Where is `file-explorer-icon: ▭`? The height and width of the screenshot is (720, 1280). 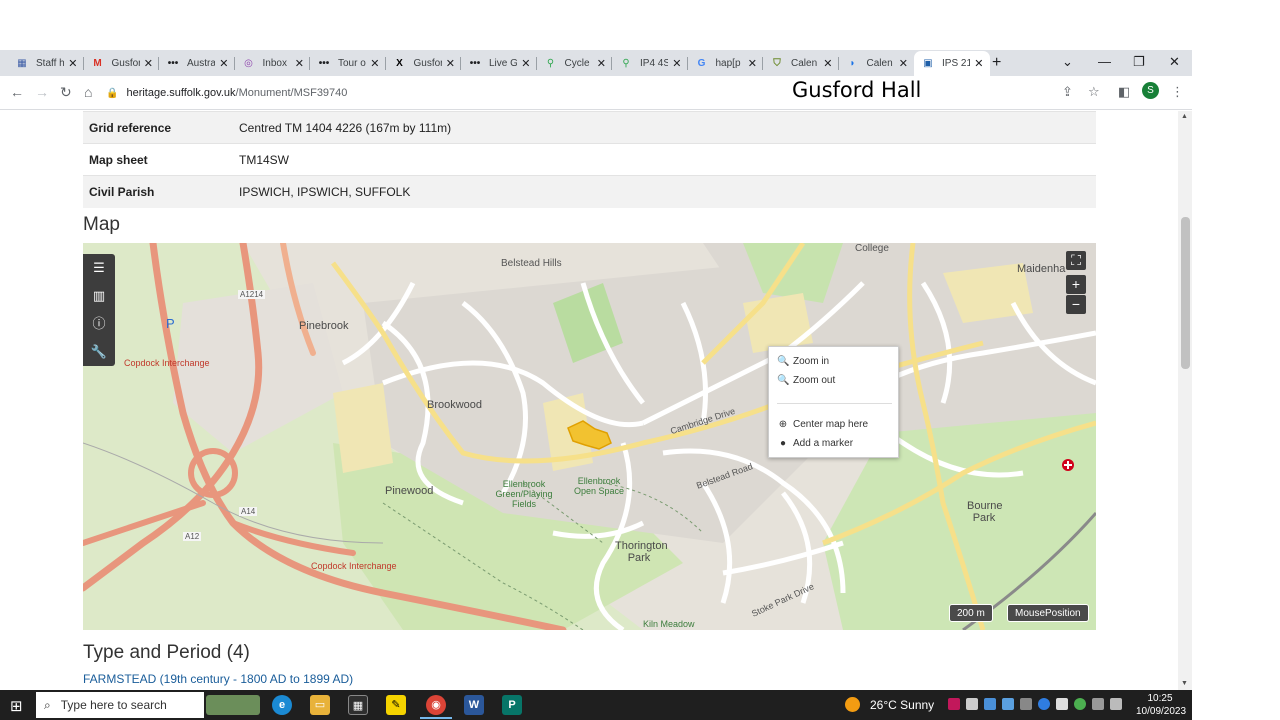 file-explorer-icon: ▭ is located at coordinates (320, 705).